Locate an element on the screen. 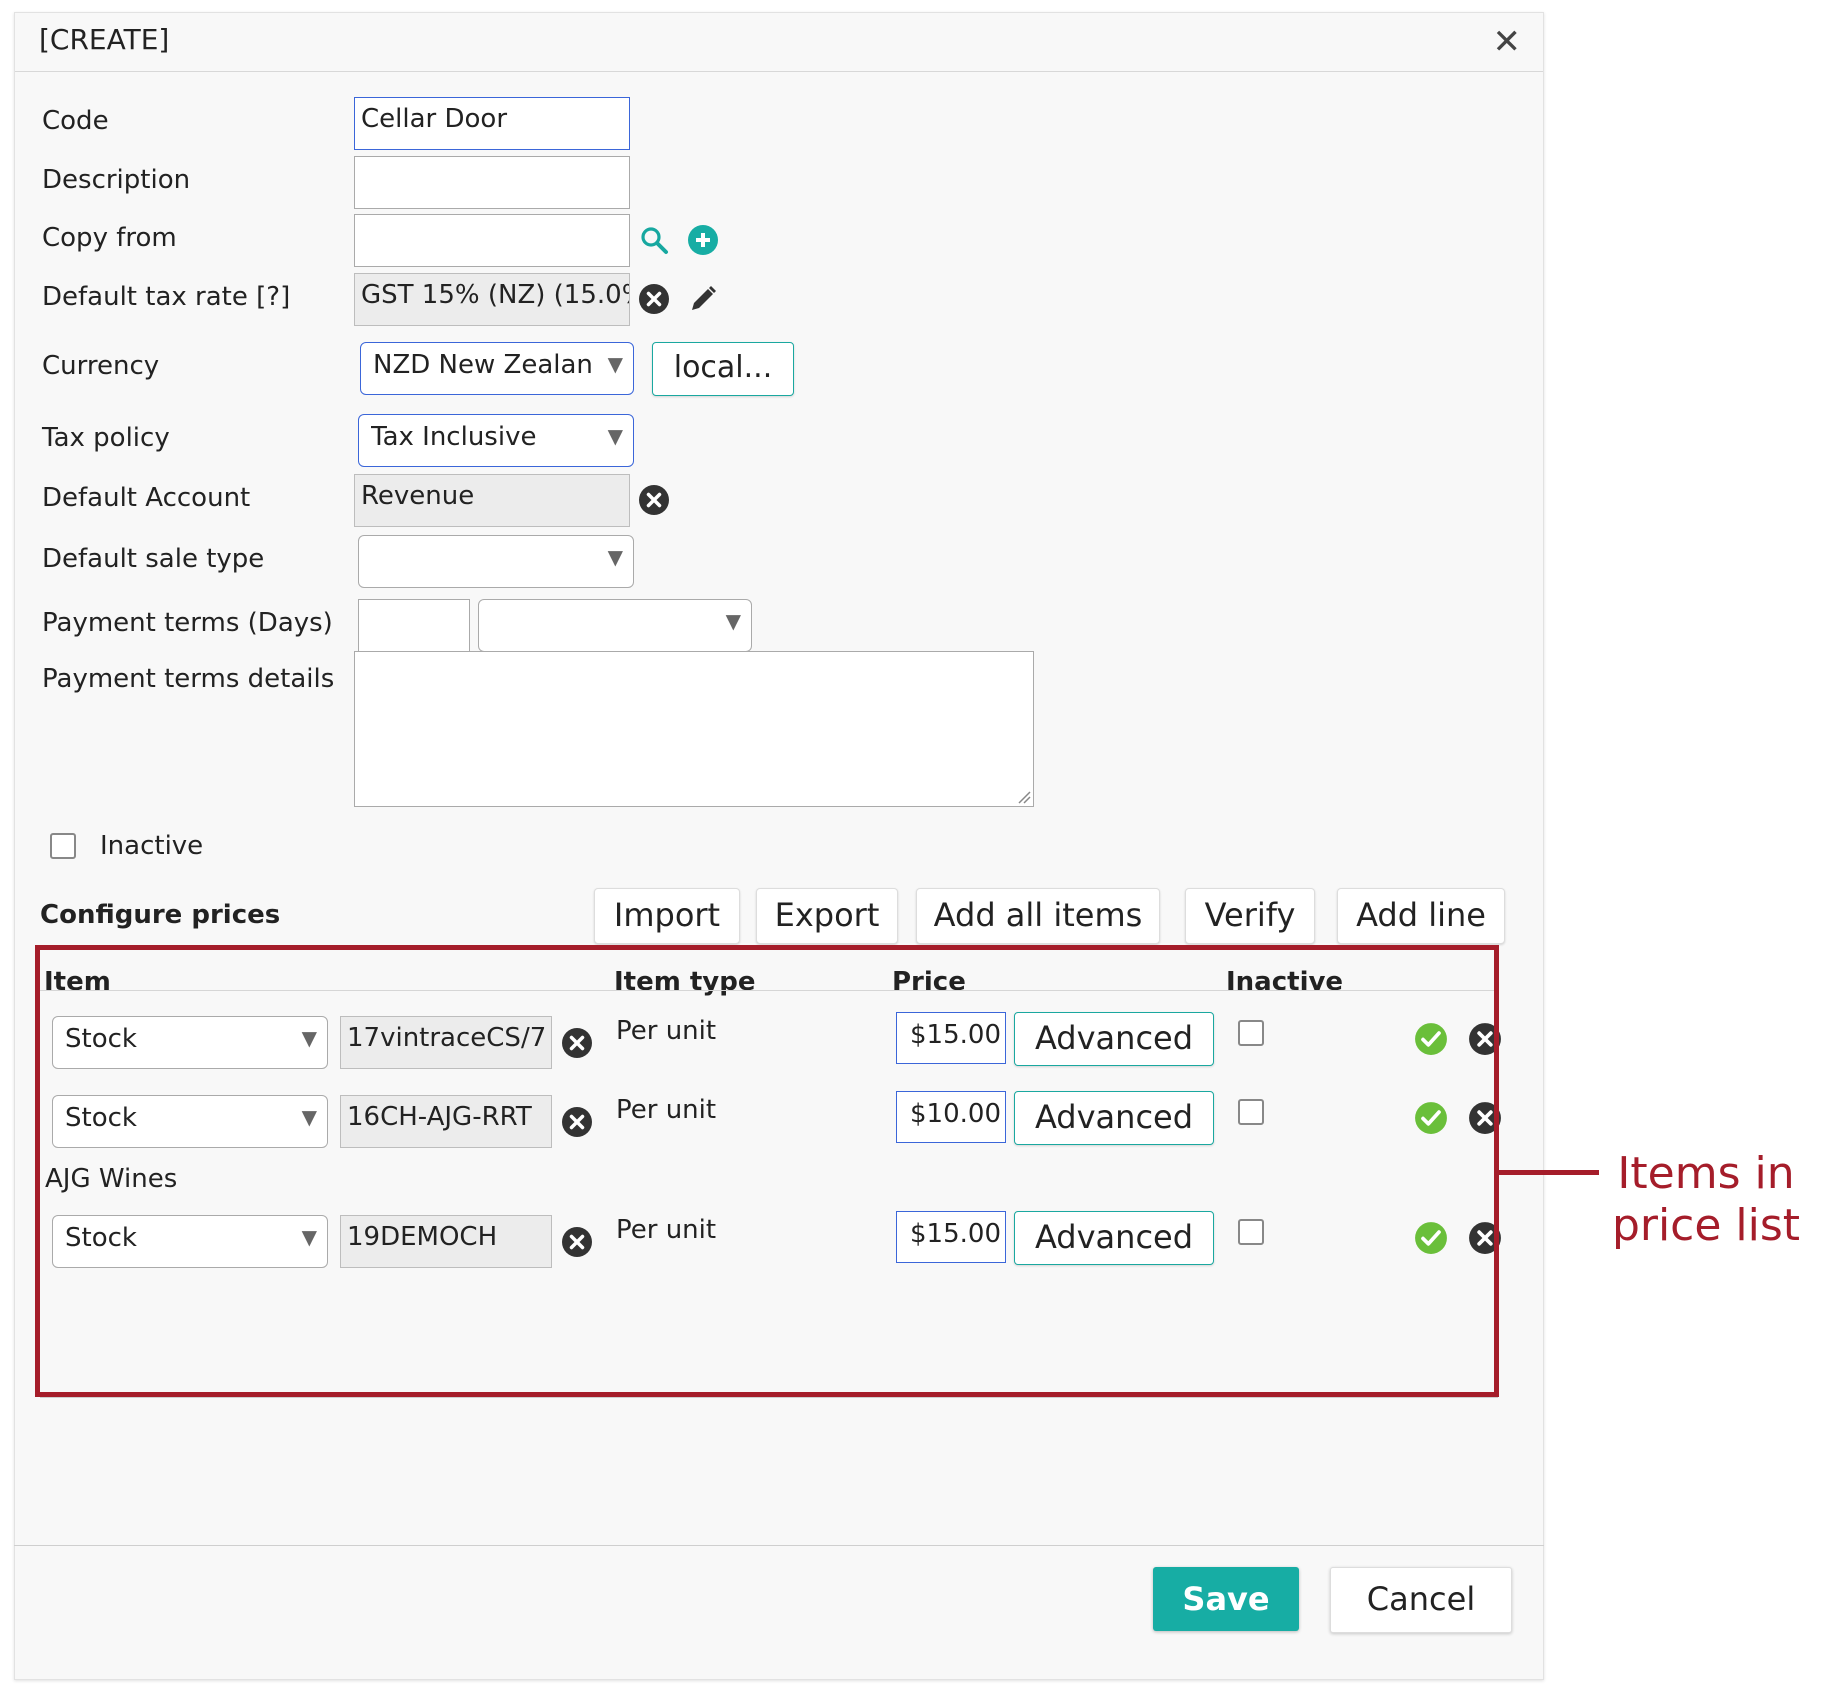 The width and height of the screenshot is (1826, 1687). save-button: Save is located at coordinates (1226, 1599).